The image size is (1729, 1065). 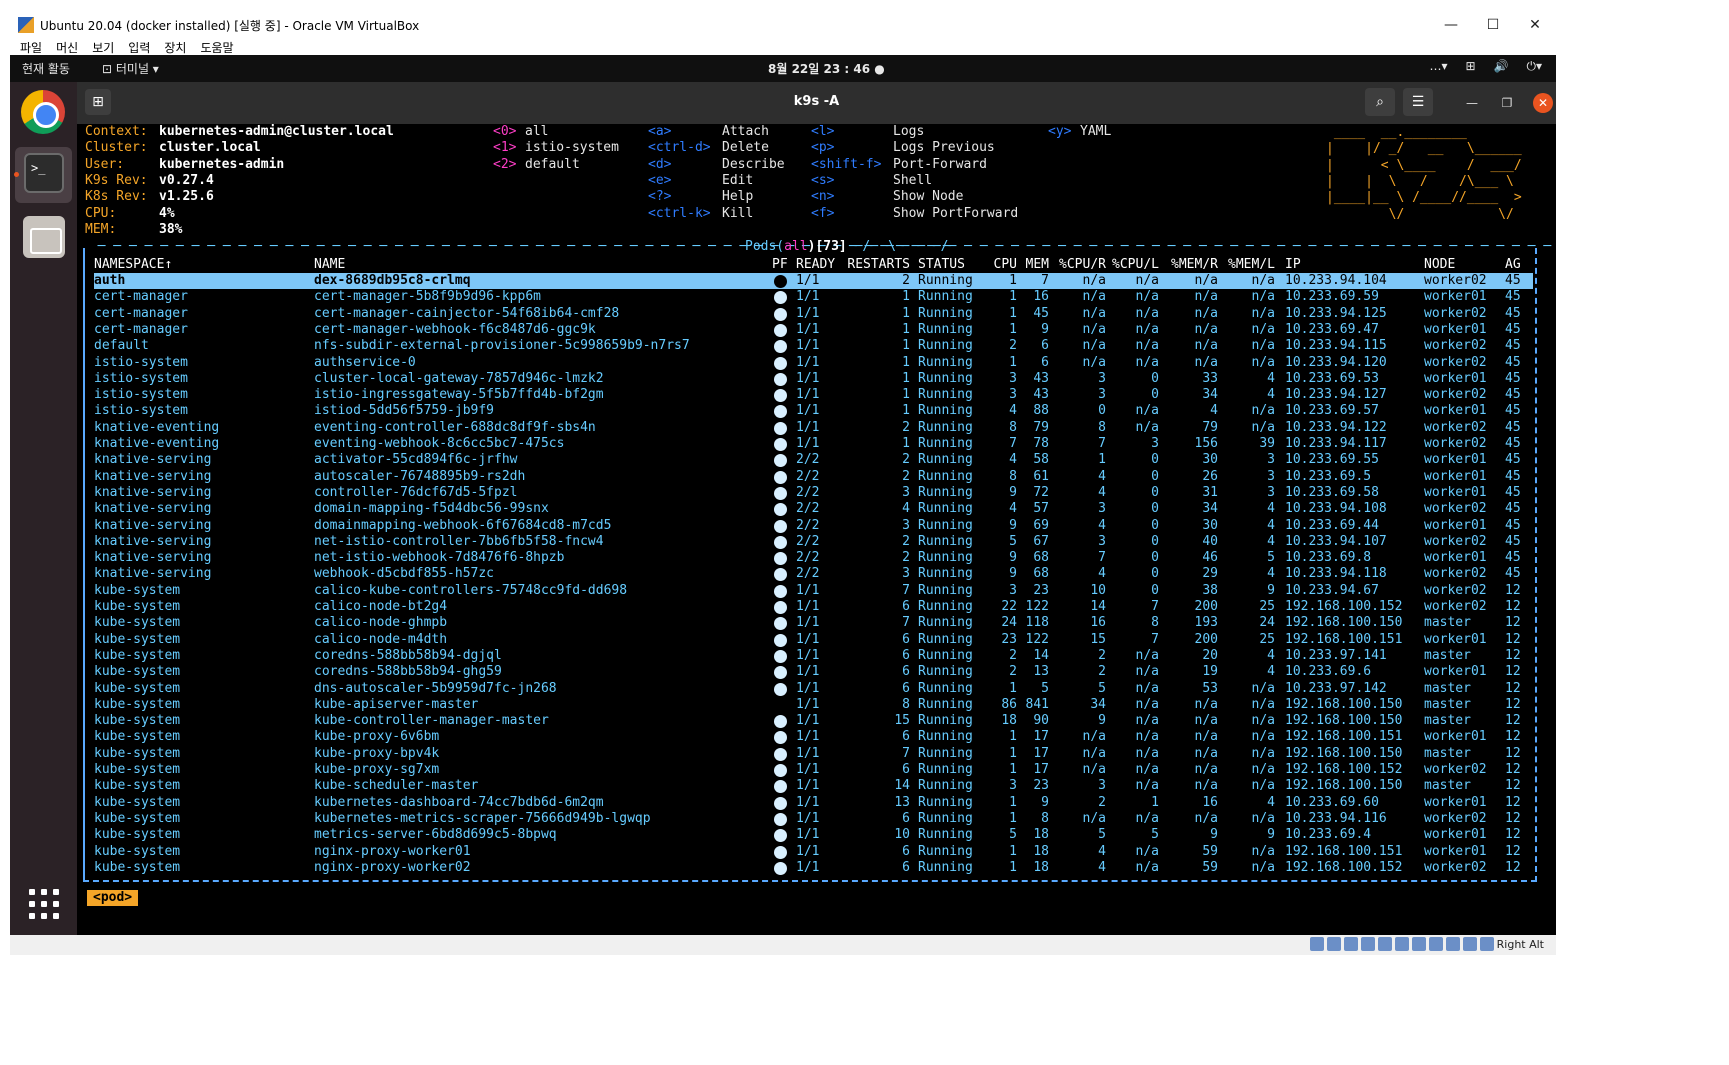 What do you see at coordinates (43, 112) in the screenshot?
I see `chrome-icon` at bounding box center [43, 112].